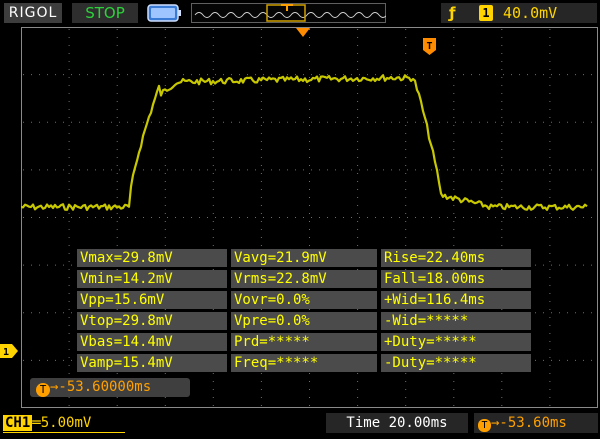 Image resolution: width=600 pixels, height=439 pixels. I want to click on channel1-scale: CH1 ═5.00mV, so click(64, 423).